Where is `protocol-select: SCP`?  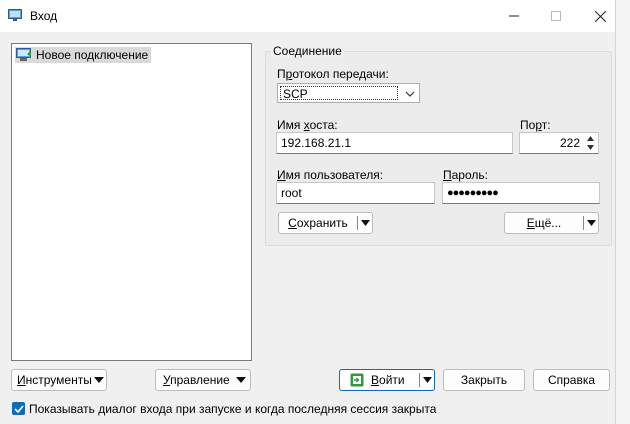 protocol-select: SCP is located at coordinates (348, 93).